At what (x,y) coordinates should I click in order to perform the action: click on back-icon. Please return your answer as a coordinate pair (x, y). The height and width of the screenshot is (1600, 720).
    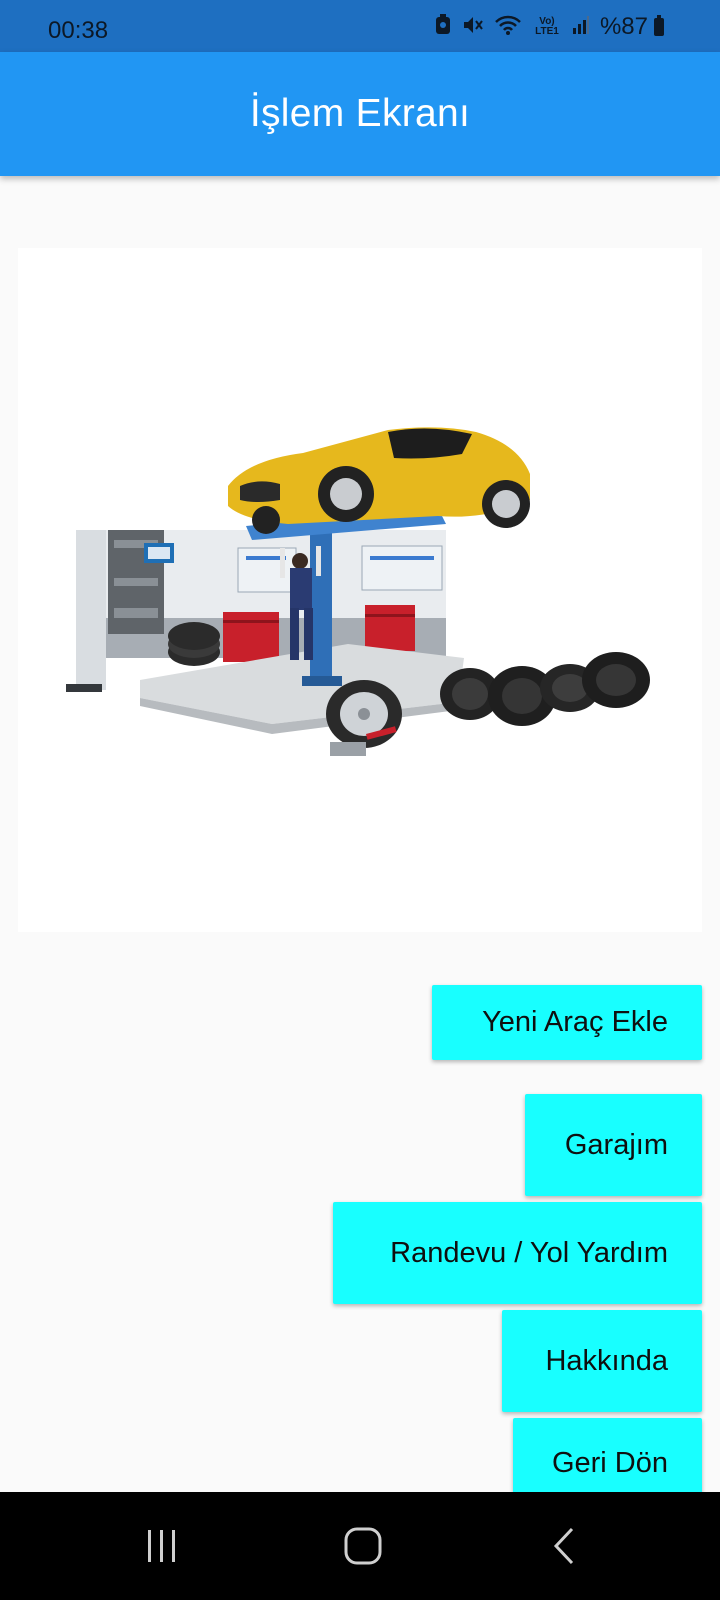
    Looking at the image, I should click on (563, 1546).